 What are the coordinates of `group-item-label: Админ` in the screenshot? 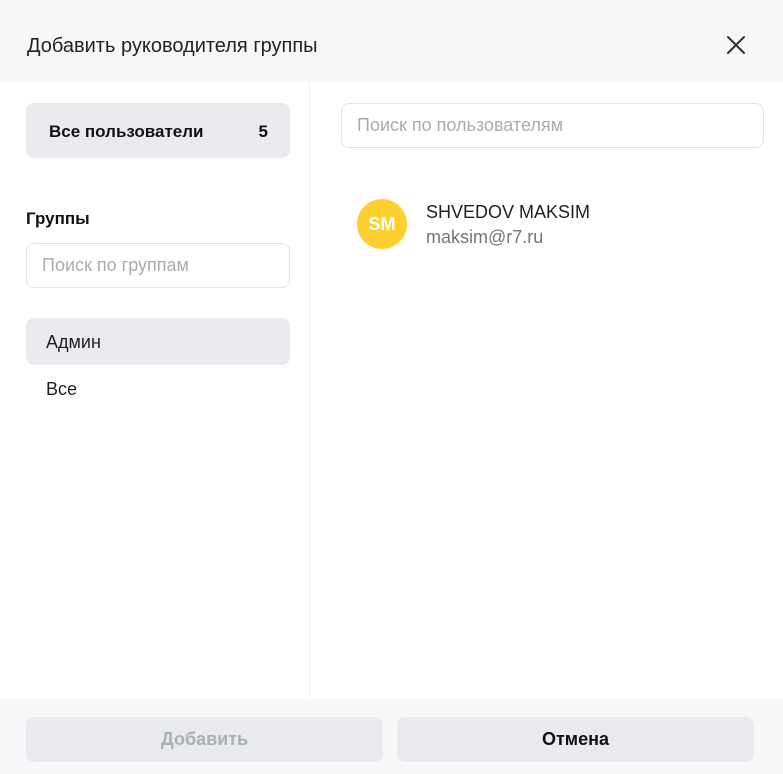 It's located at (73, 342).